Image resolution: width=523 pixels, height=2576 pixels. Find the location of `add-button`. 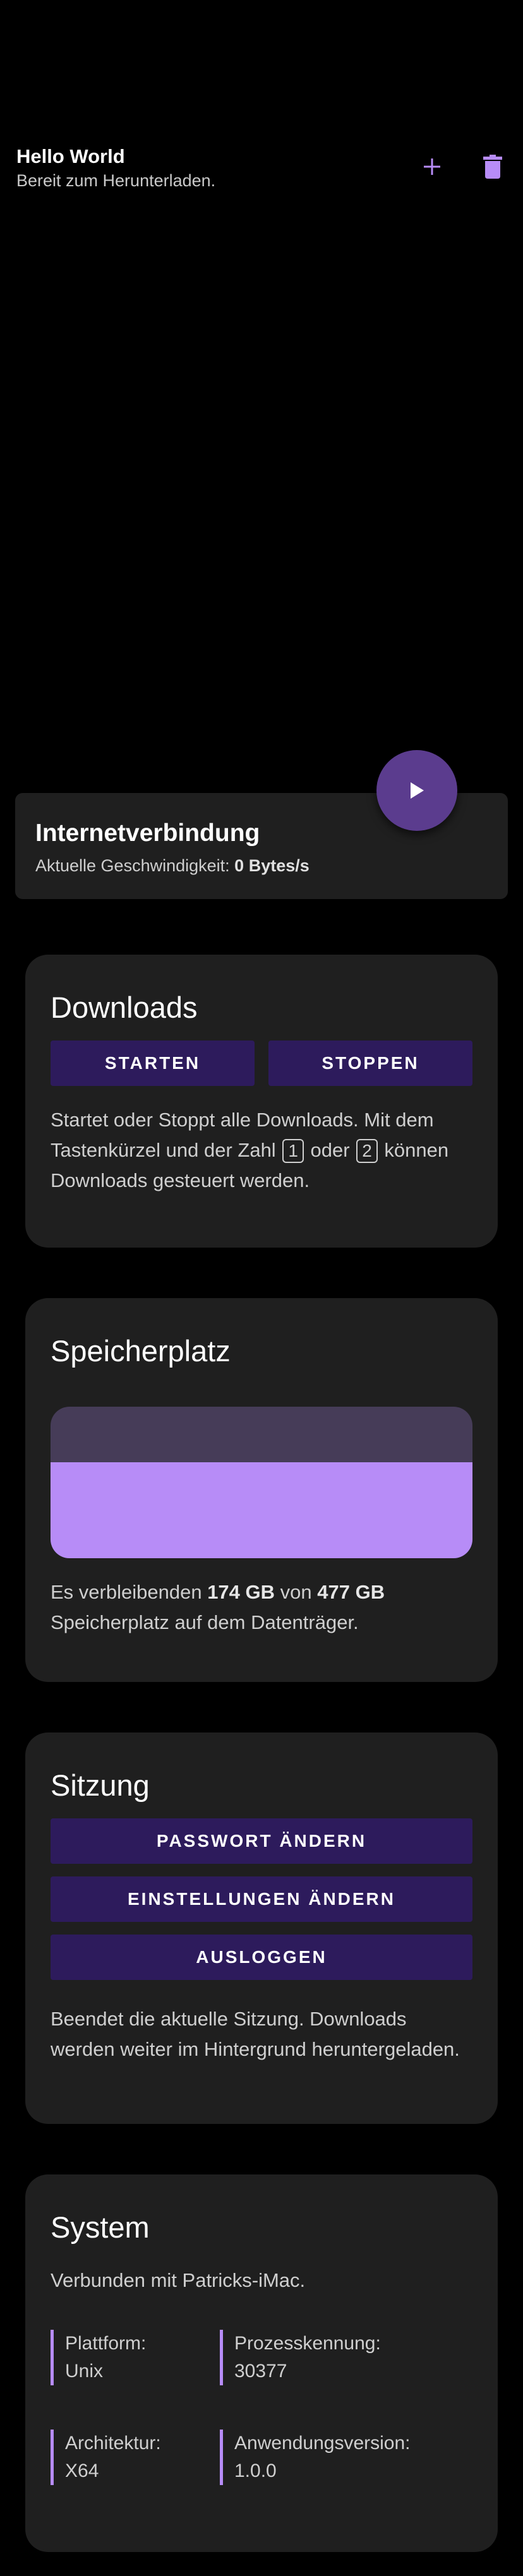

add-button is located at coordinates (432, 167).